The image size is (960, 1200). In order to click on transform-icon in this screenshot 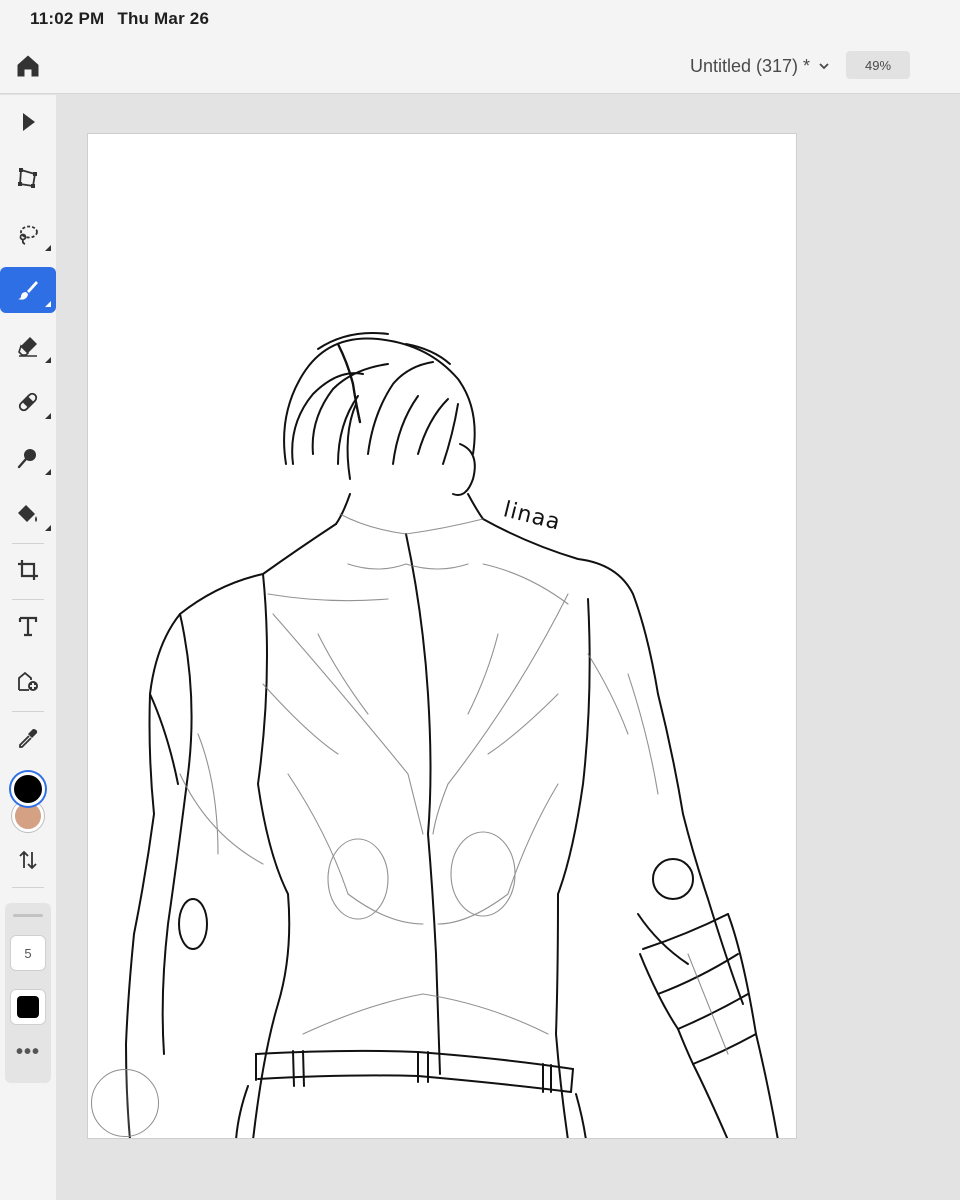, I will do `click(27, 178)`.